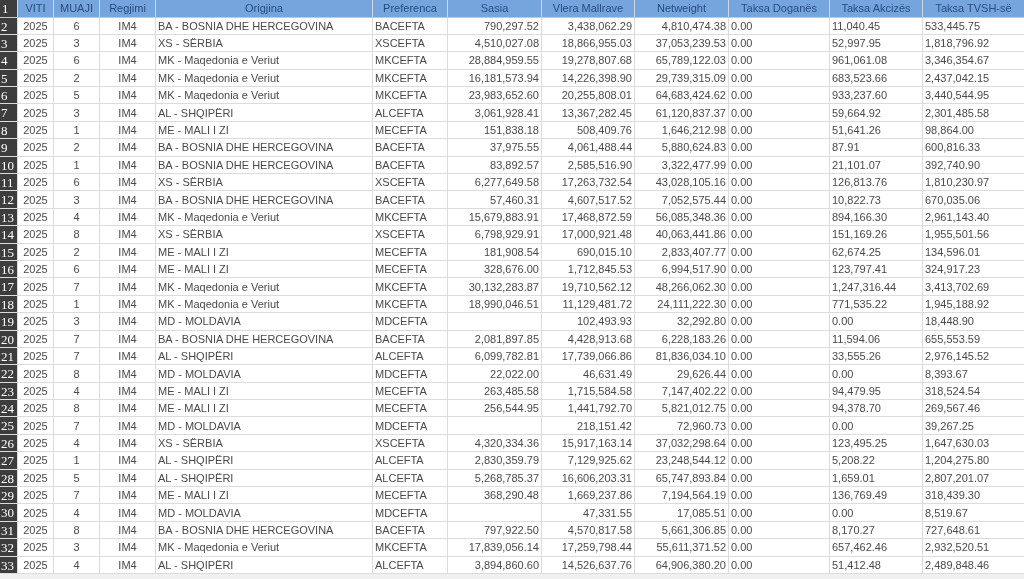  What do you see at coordinates (693, 164) in the screenshot?
I see `table-cell-text: 3,322,477.99` at bounding box center [693, 164].